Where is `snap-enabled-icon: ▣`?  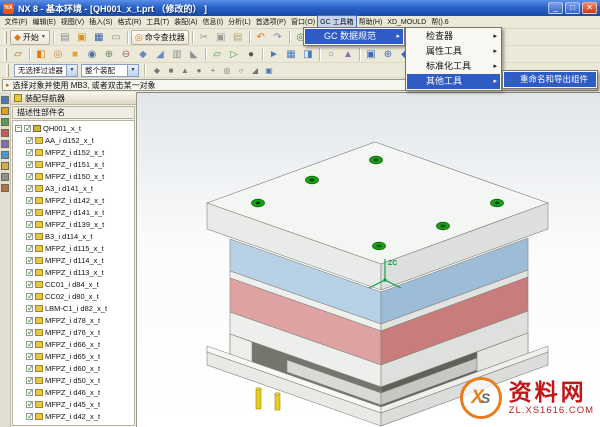
snap-enabled-icon: ▣ is located at coordinates (269, 70).